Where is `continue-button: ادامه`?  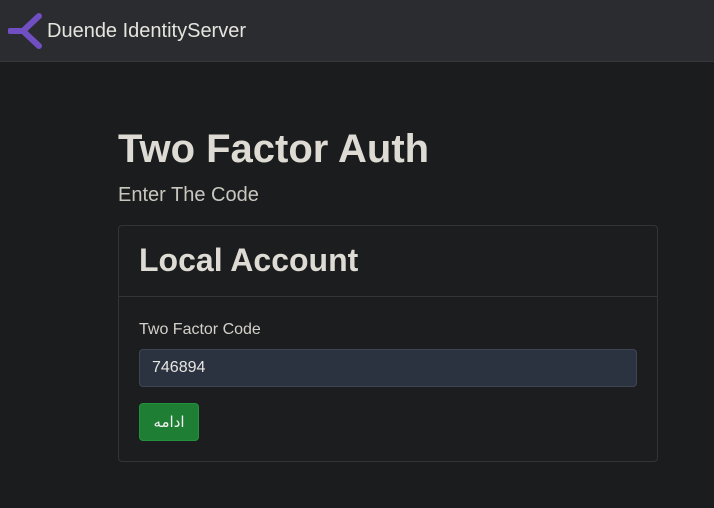
continue-button: ادامه is located at coordinates (169, 422).